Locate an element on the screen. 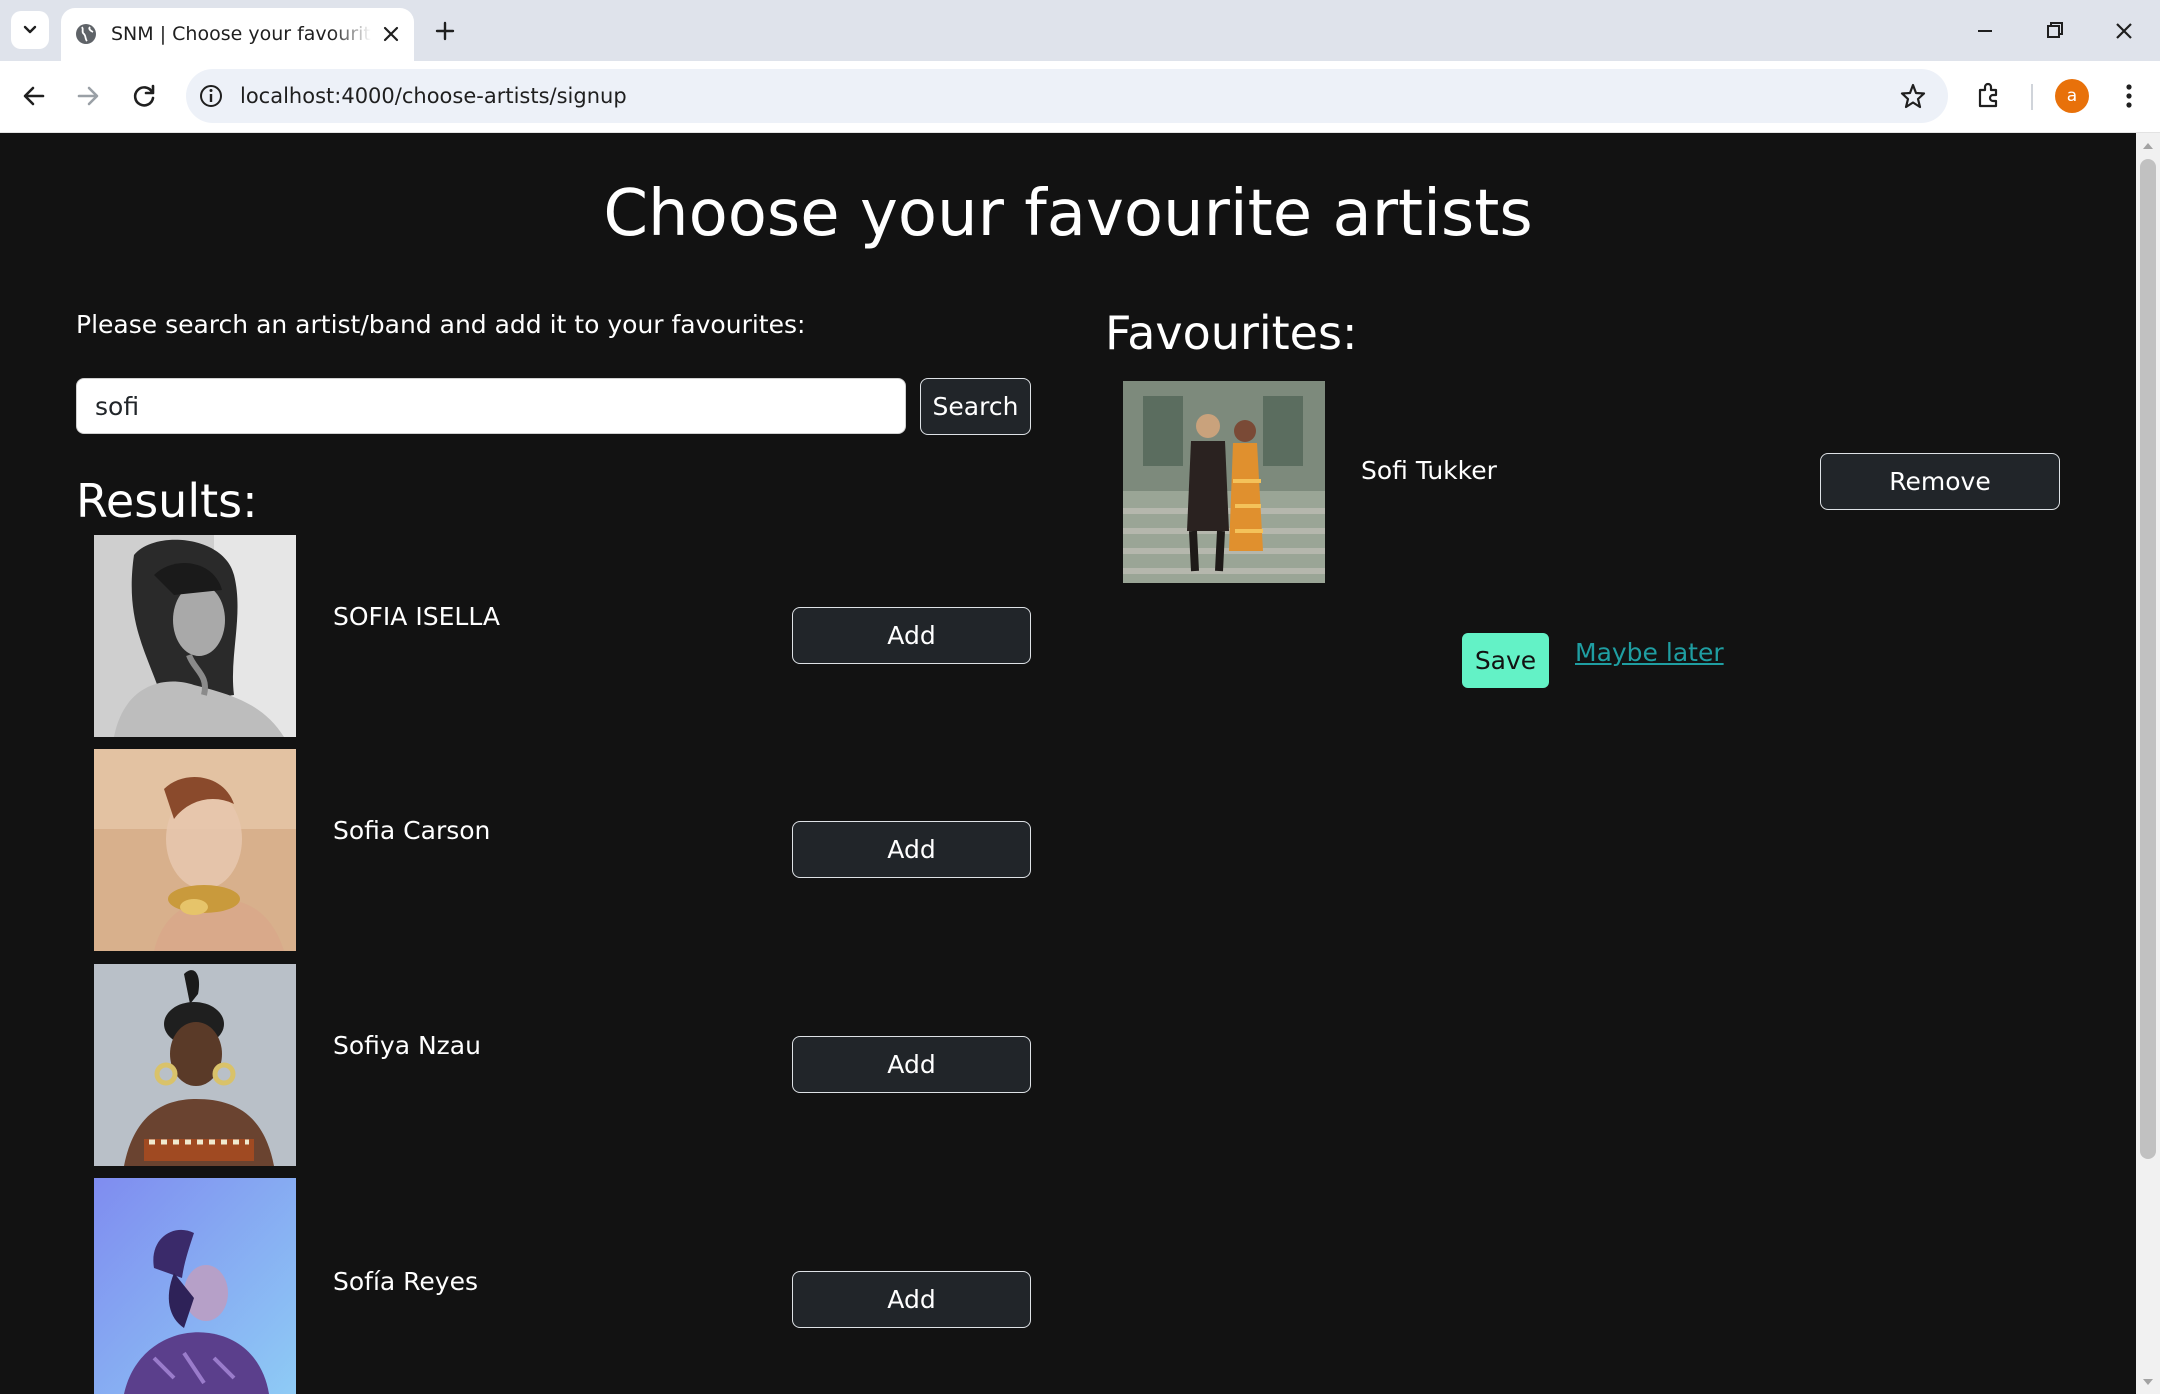  artist-name: SOFIA ISELLA is located at coordinates (416, 616).